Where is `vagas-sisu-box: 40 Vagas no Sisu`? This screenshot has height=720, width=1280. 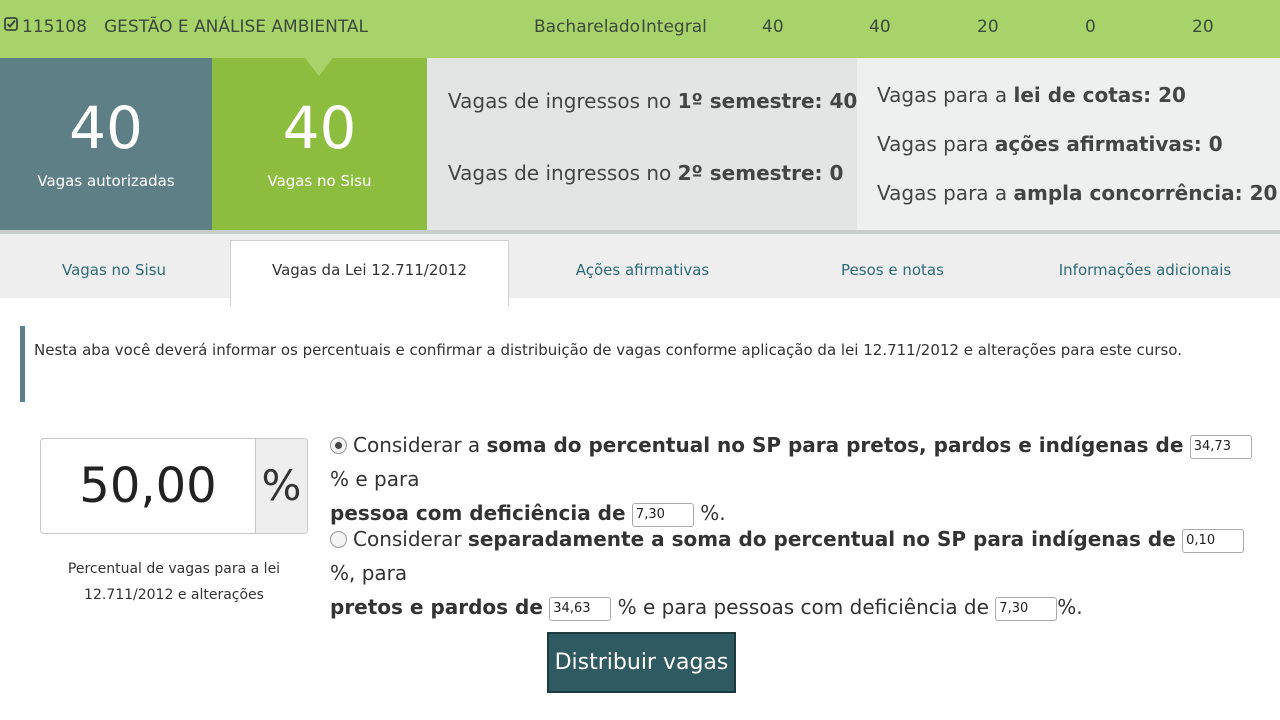
vagas-sisu-box: 40 Vagas no Sisu is located at coordinates (319, 144).